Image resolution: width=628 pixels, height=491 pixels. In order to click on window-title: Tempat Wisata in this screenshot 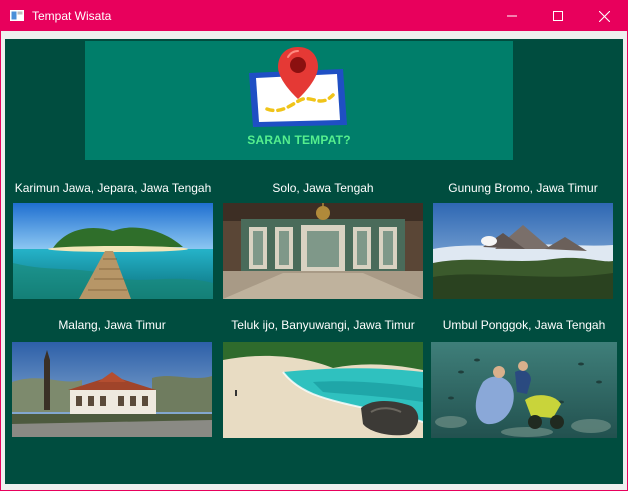, I will do `click(72, 16)`.